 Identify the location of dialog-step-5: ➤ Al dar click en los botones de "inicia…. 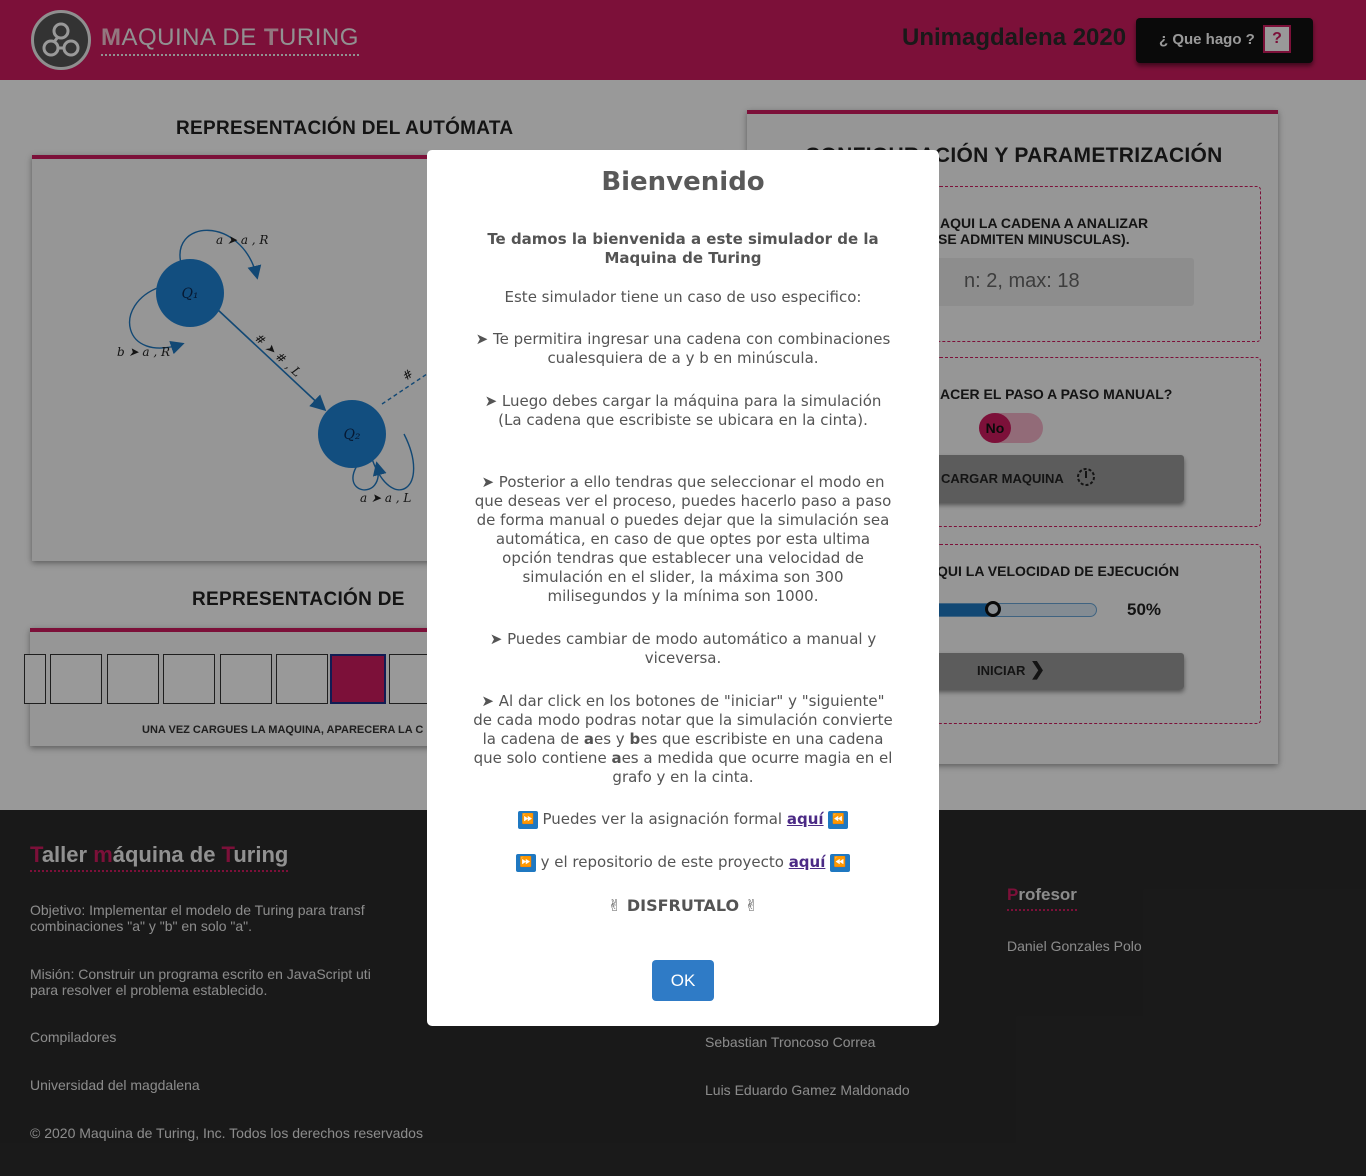
(683, 739).